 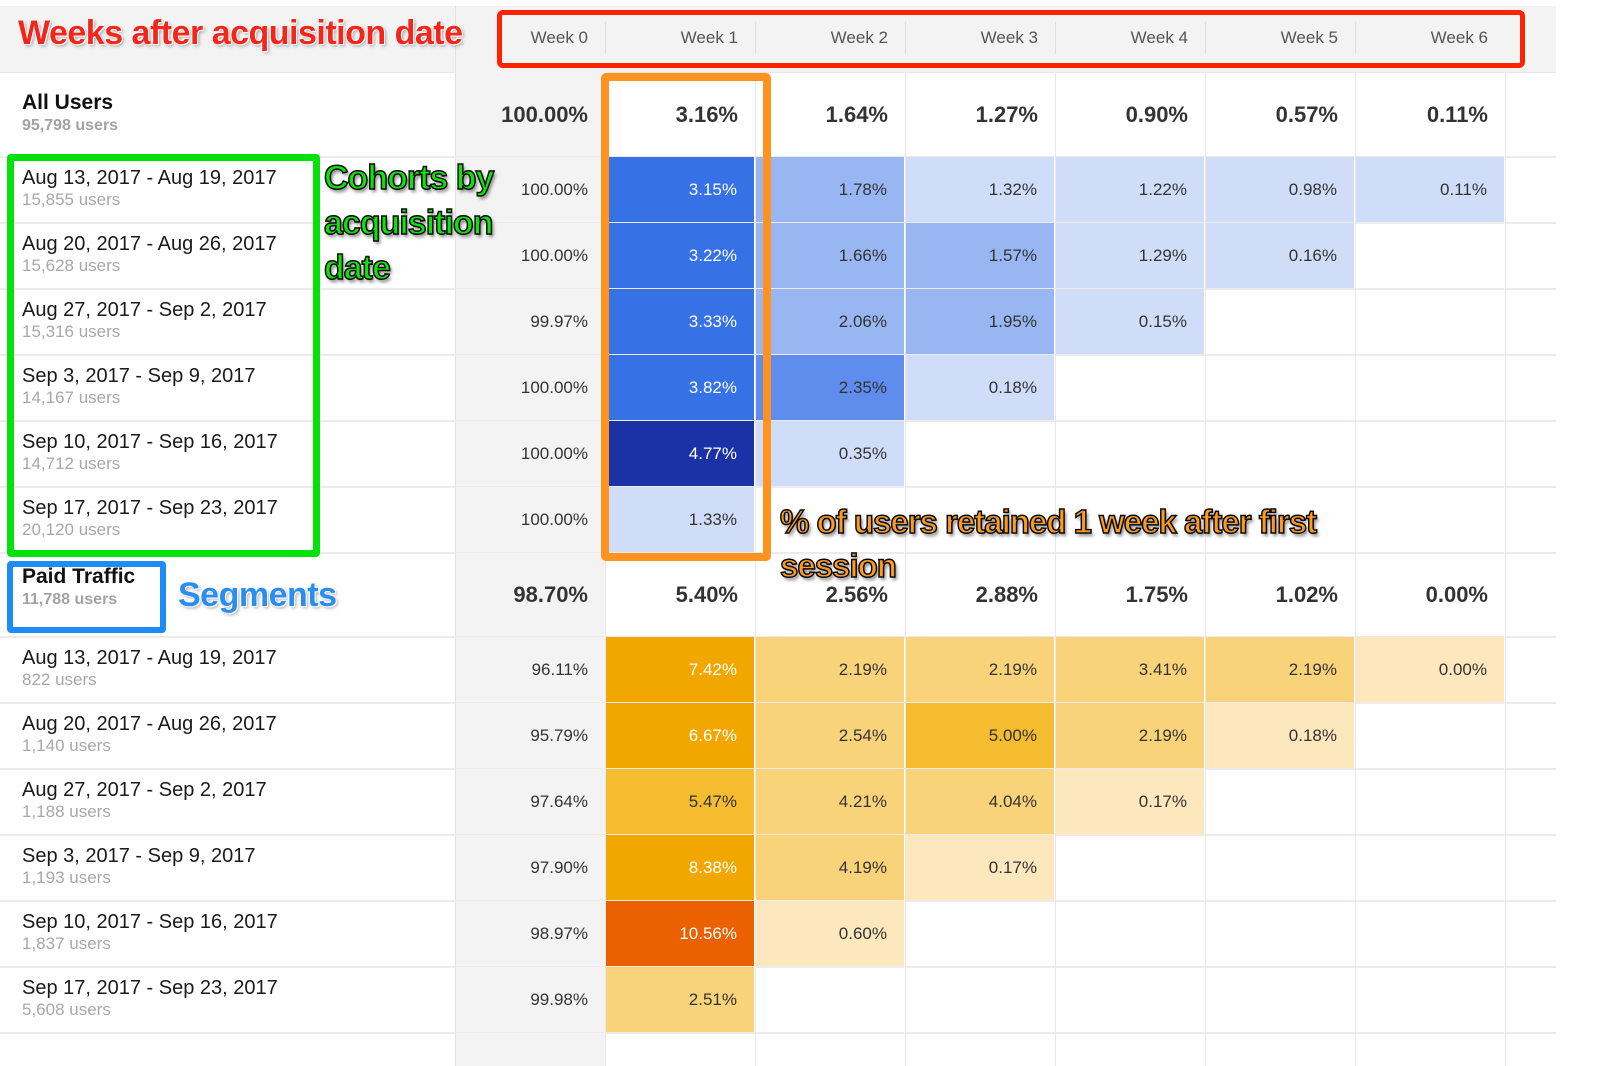 What do you see at coordinates (530, 999) in the screenshot?
I see `retention-cell: 99.98%` at bounding box center [530, 999].